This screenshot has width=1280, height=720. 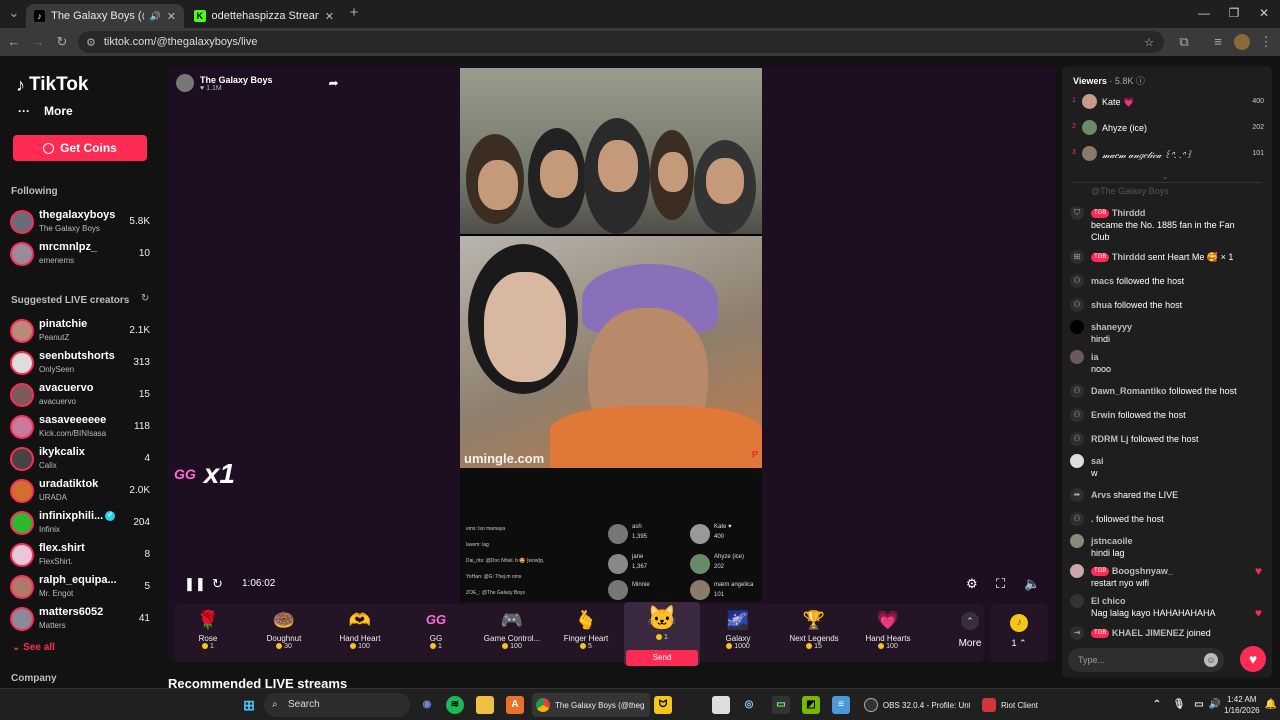 I want to click on info-icon: ⓘ, so click(x=1140, y=81).